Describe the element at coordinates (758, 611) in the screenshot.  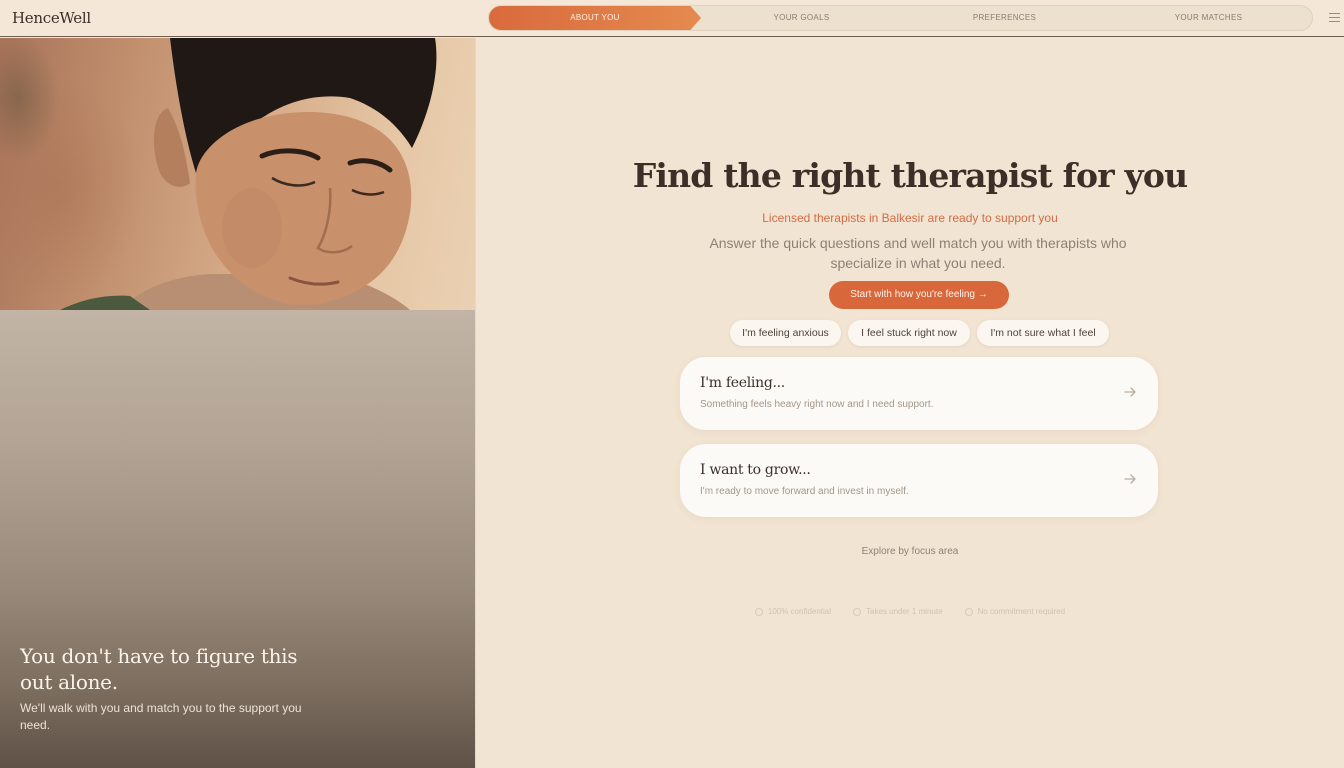
I see `lock-icon` at that location.